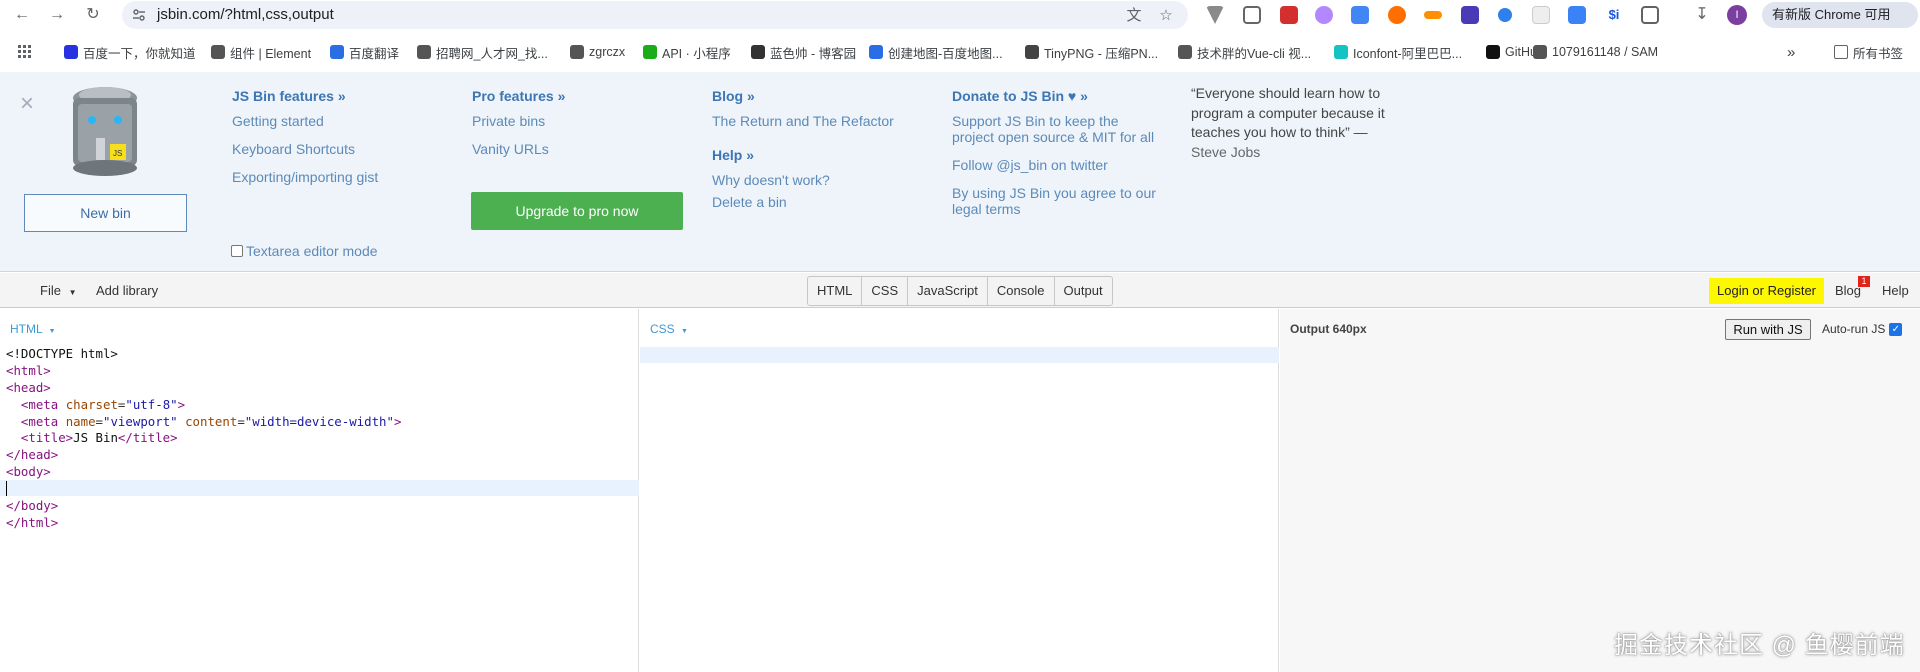 Image resolution: width=1920 pixels, height=672 pixels. Describe the element at coordinates (1021, 291) in the screenshot. I see `tab-console: Console` at that location.